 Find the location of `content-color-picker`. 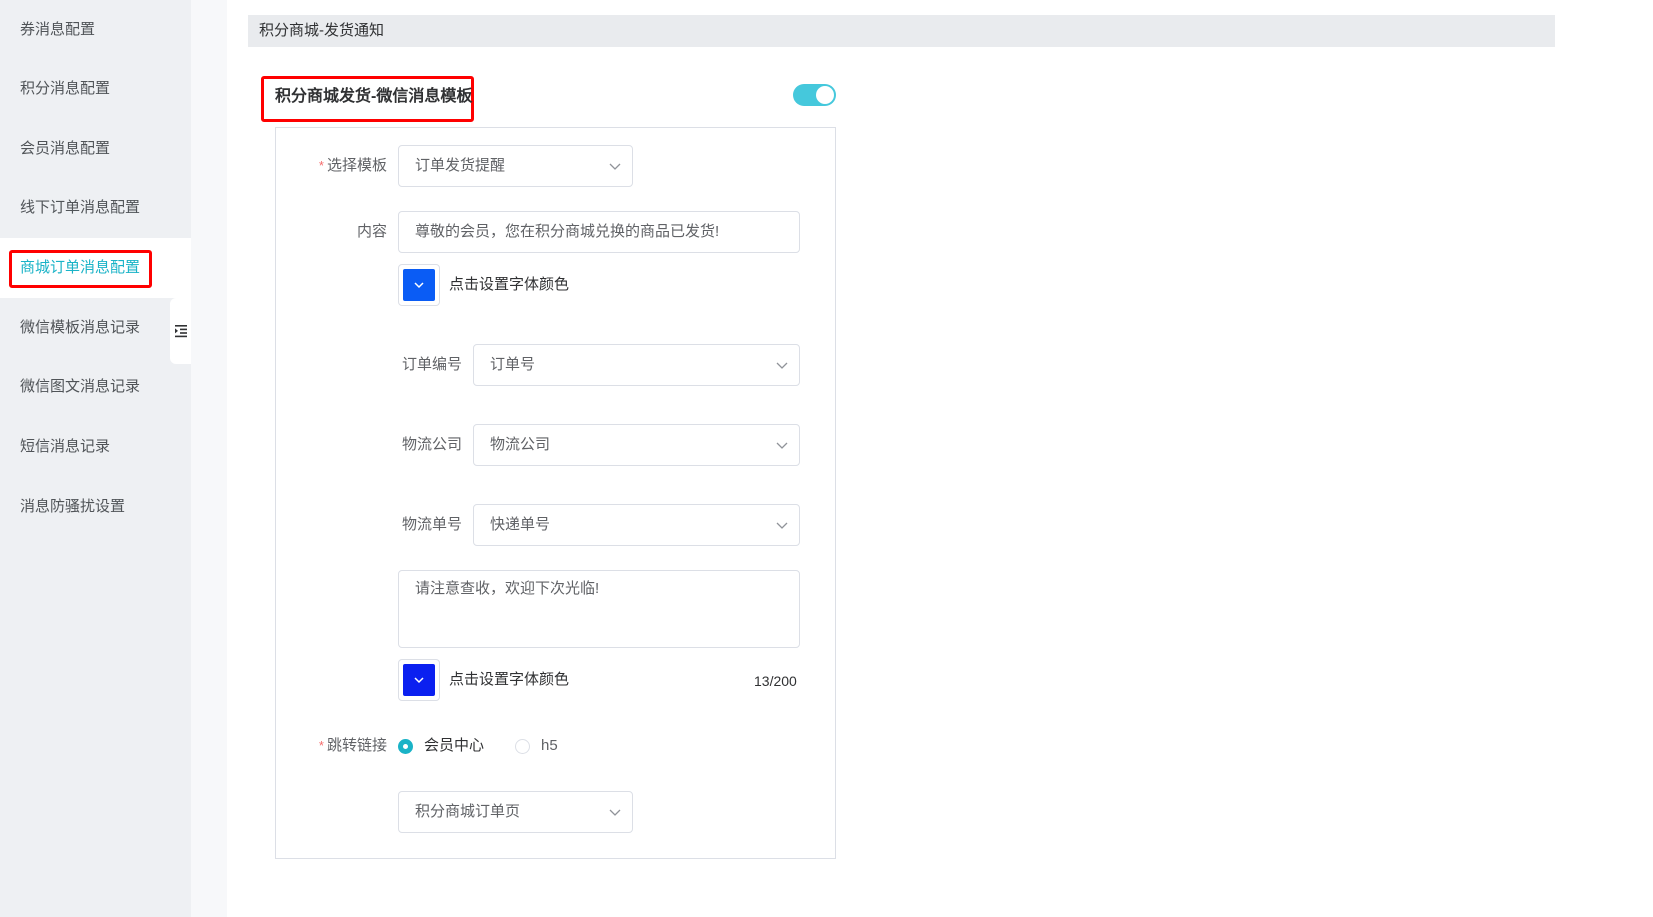

content-color-picker is located at coordinates (419, 285).